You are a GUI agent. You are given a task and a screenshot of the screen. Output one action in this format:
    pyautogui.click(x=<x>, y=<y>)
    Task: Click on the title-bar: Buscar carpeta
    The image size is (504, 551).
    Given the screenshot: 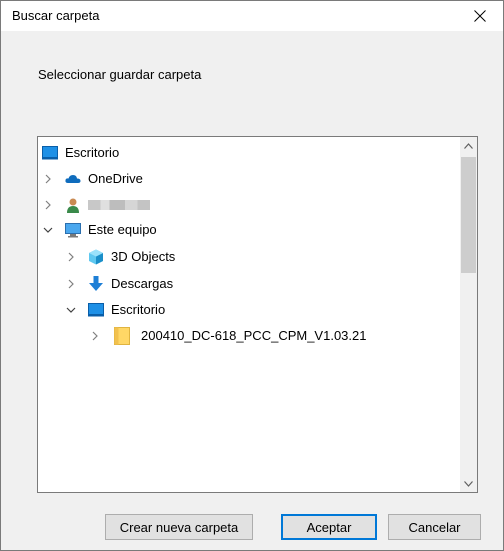 What is the action you would take?
    pyautogui.click(x=252, y=16)
    